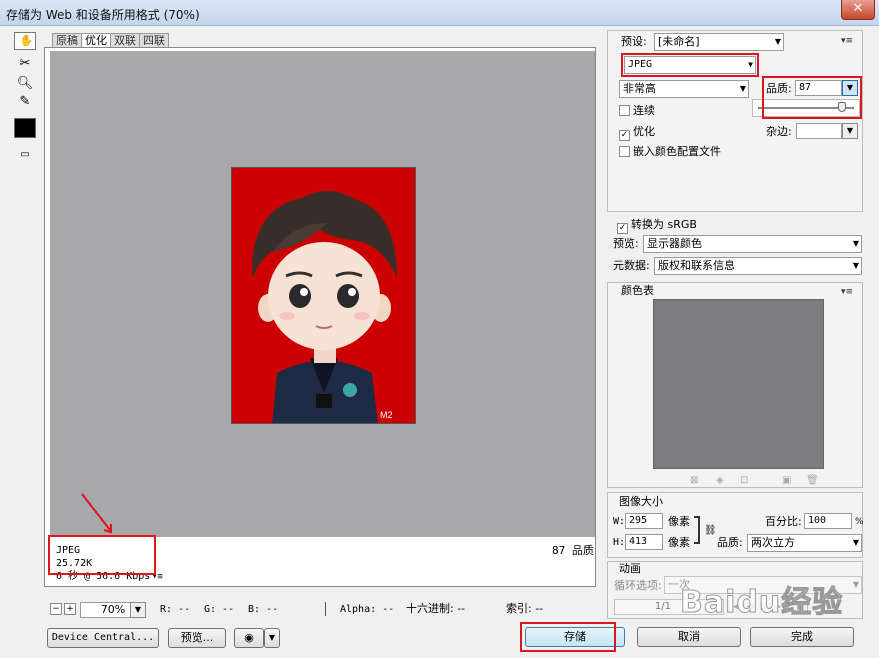  What do you see at coordinates (639, 88) in the screenshot?
I see `quality-level-value: 非常高` at bounding box center [639, 88].